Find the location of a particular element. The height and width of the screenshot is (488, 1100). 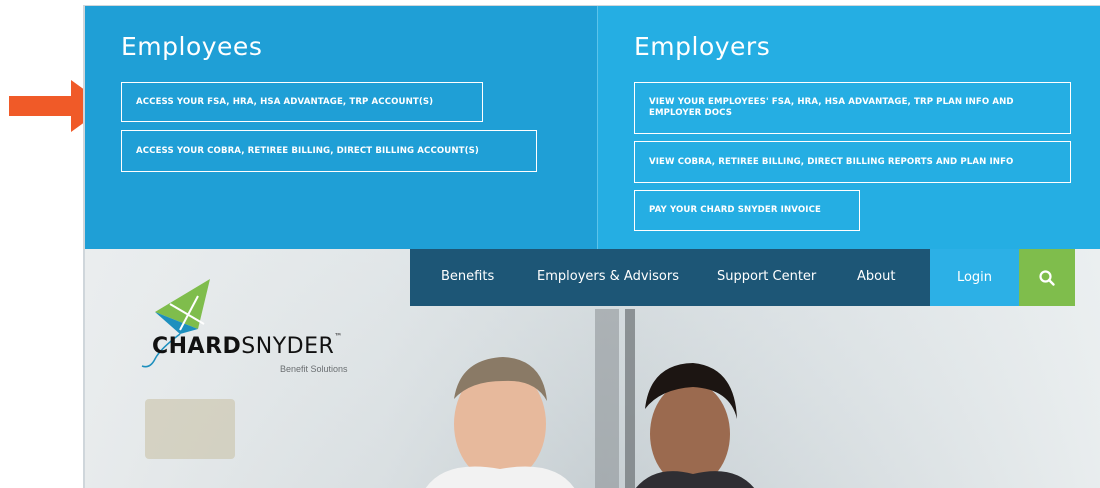

search-icon is located at coordinates (1047, 277).